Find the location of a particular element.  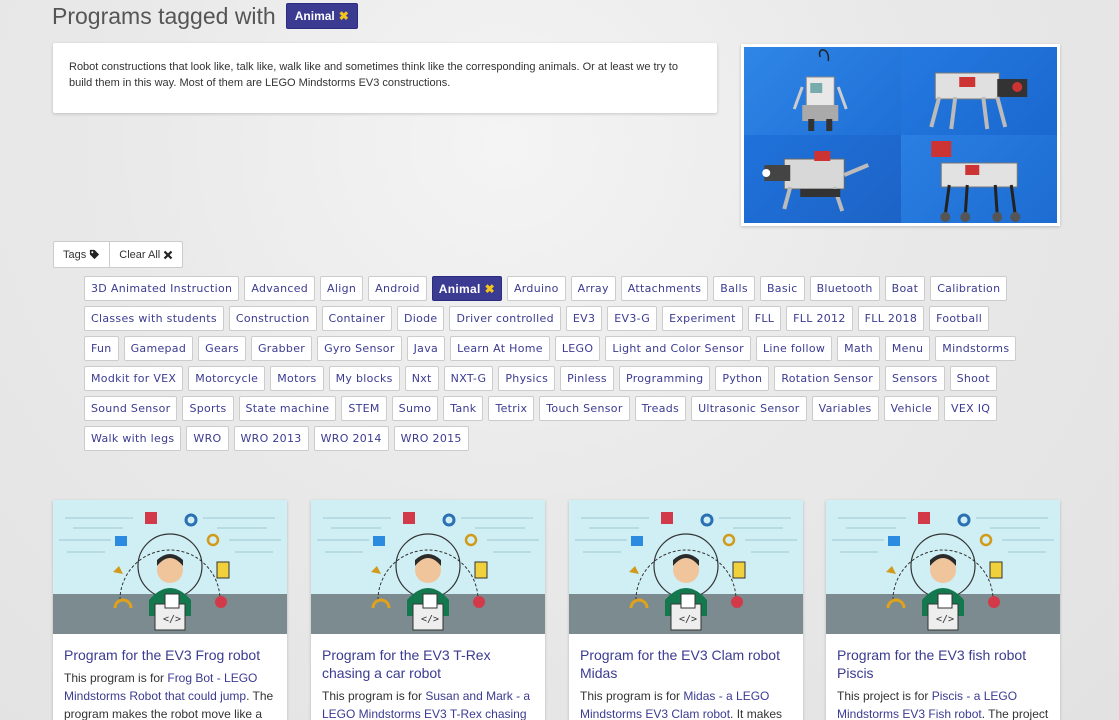

tag-chip: Sound Sensor is located at coordinates (131, 408).